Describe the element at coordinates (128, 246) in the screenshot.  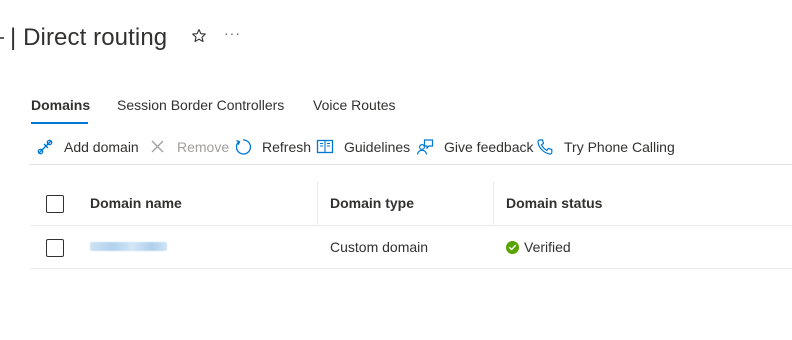
I see `domain-name-link-redacted` at that location.